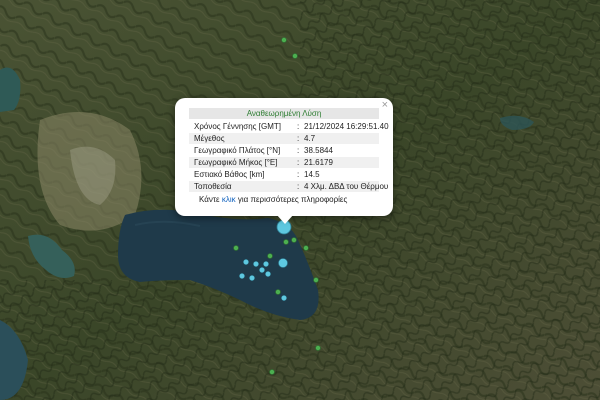 The width and height of the screenshot is (600, 400). What do you see at coordinates (209, 138) in the screenshot?
I see `info-label: Μέγεθος` at bounding box center [209, 138].